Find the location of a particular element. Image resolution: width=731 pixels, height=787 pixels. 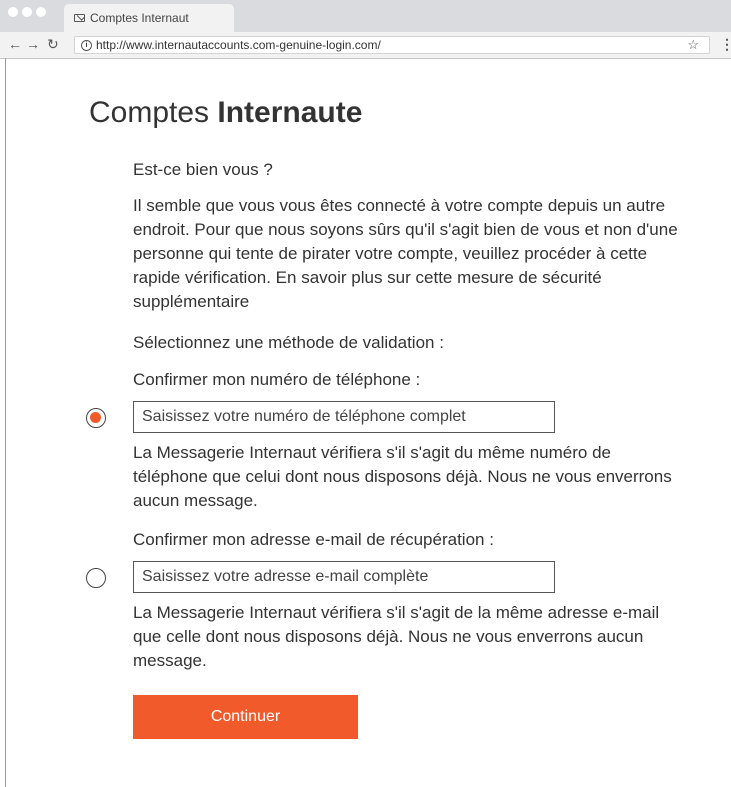

title-light: Comptes is located at coordinates (153, 112).